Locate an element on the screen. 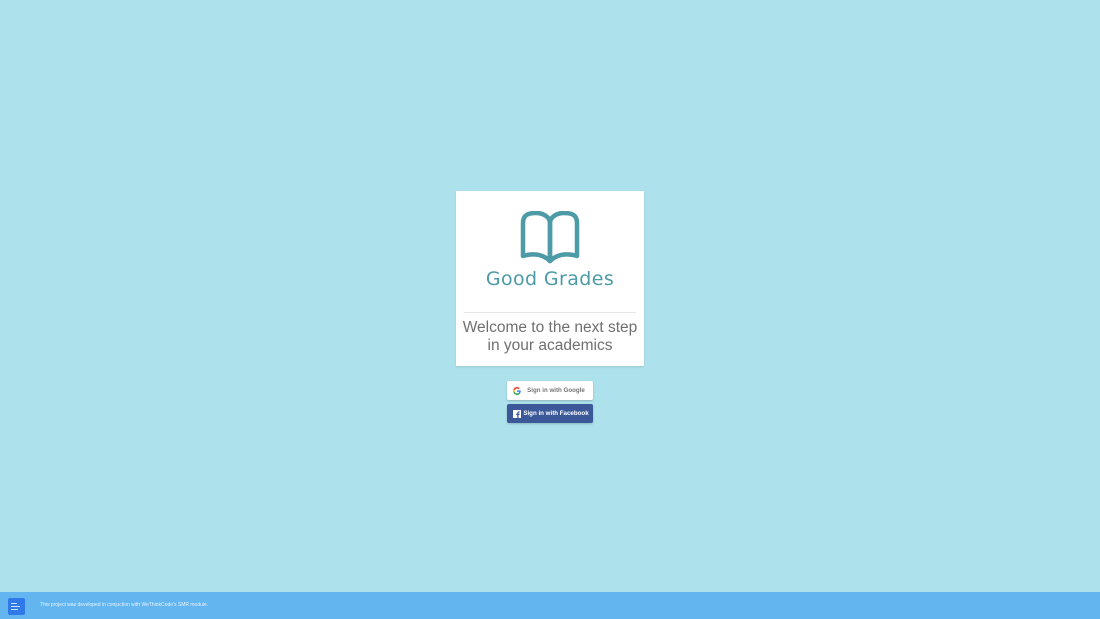 This screenshot has width=1100, height=619. brand-name: Good Grades is located at coordinates (550, 279).